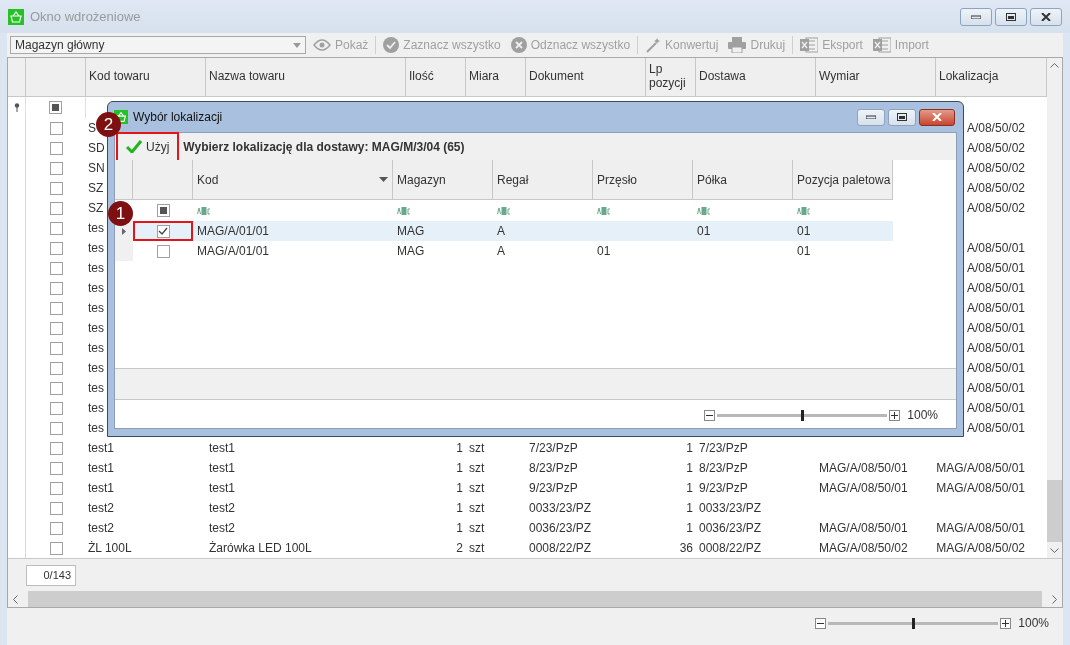 The height and width of the screenshot is (645, 1070). I want to click on column-header: Półka, so click(743, 180).